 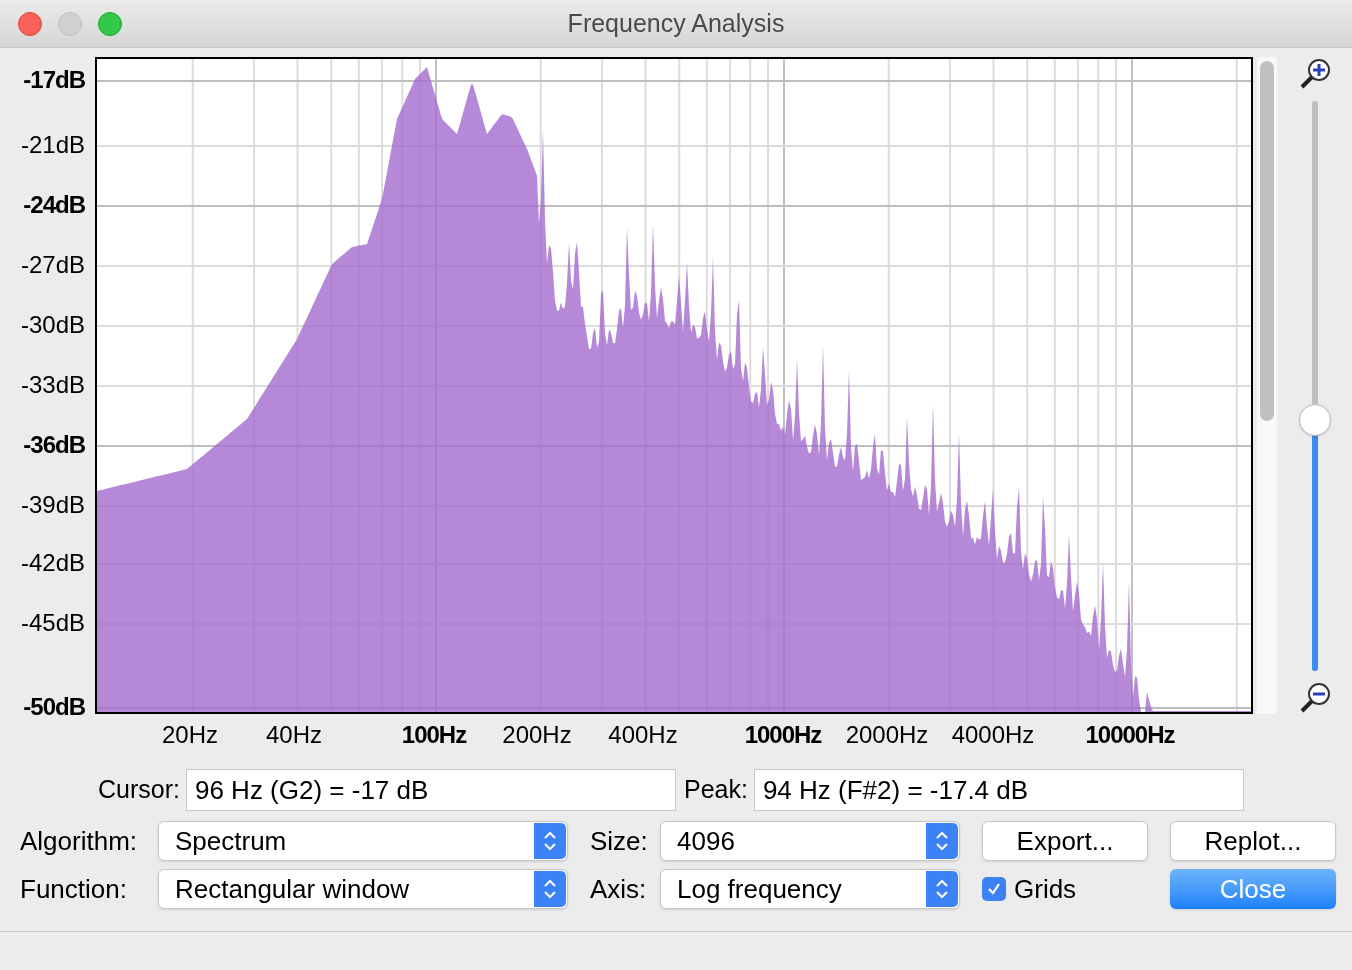 What do you see at coordinates (54, 707) in the screenshot?
I see `y-axis-label: -50dB` at bounding box center [54, 707].